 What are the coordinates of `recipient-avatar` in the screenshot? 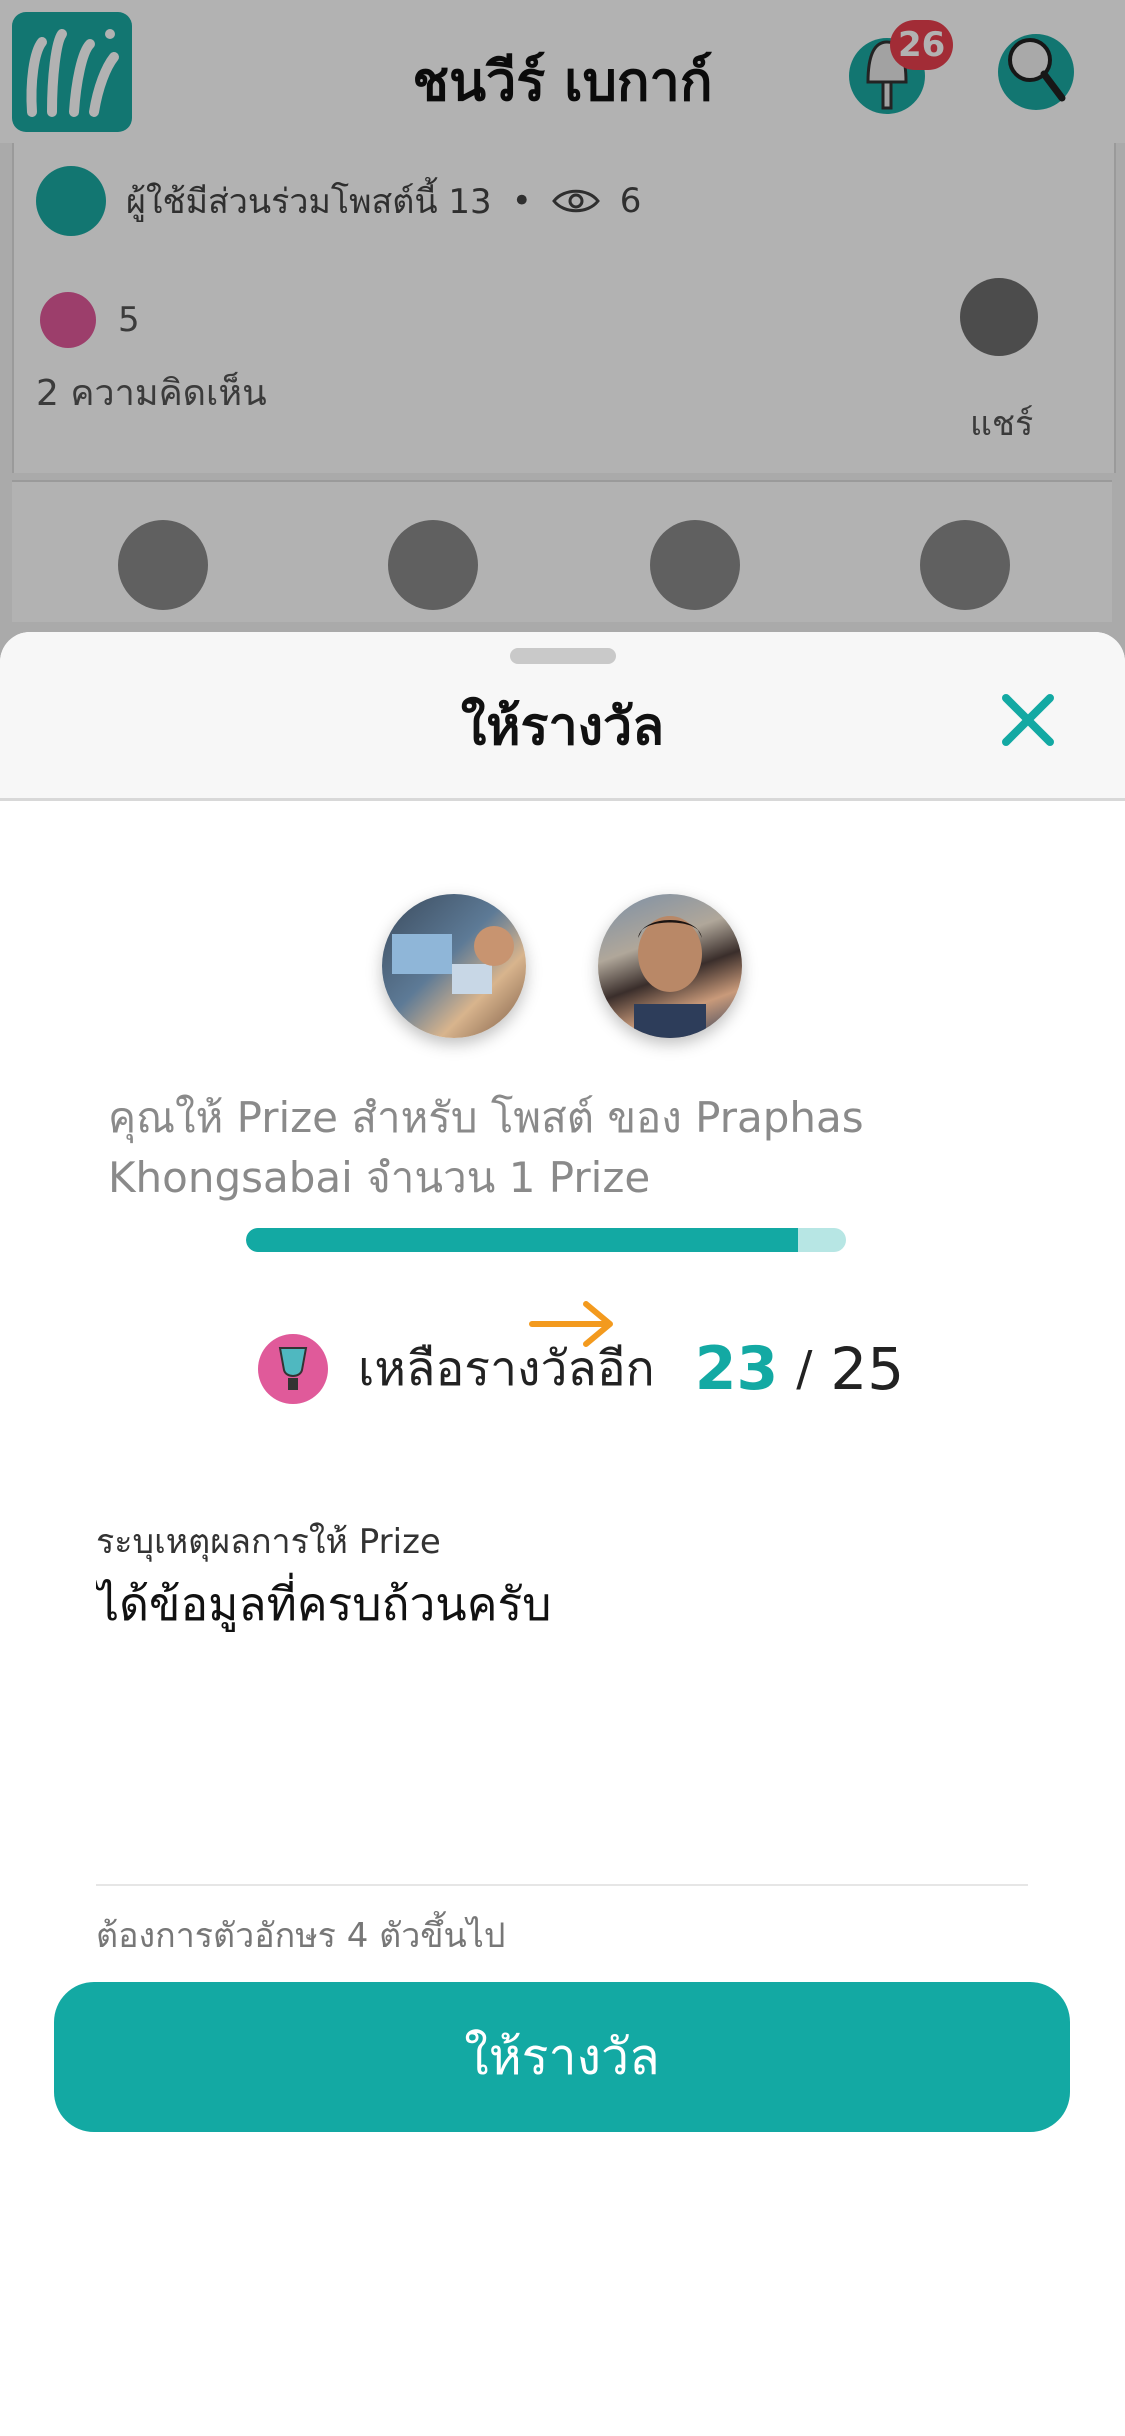 It's located at (670, 966).